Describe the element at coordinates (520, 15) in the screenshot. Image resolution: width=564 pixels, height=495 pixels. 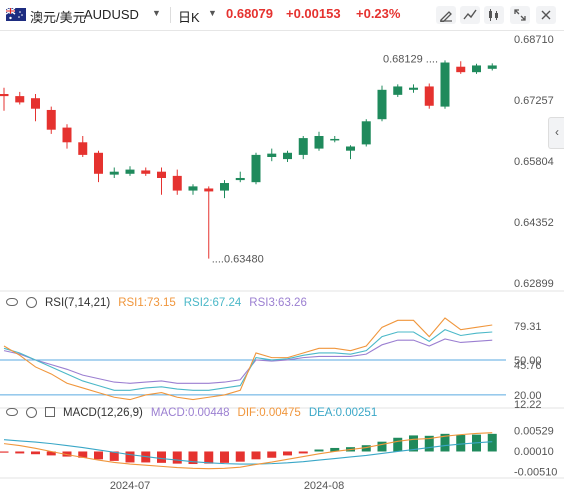
I see `fullscreen-icon` at that location.